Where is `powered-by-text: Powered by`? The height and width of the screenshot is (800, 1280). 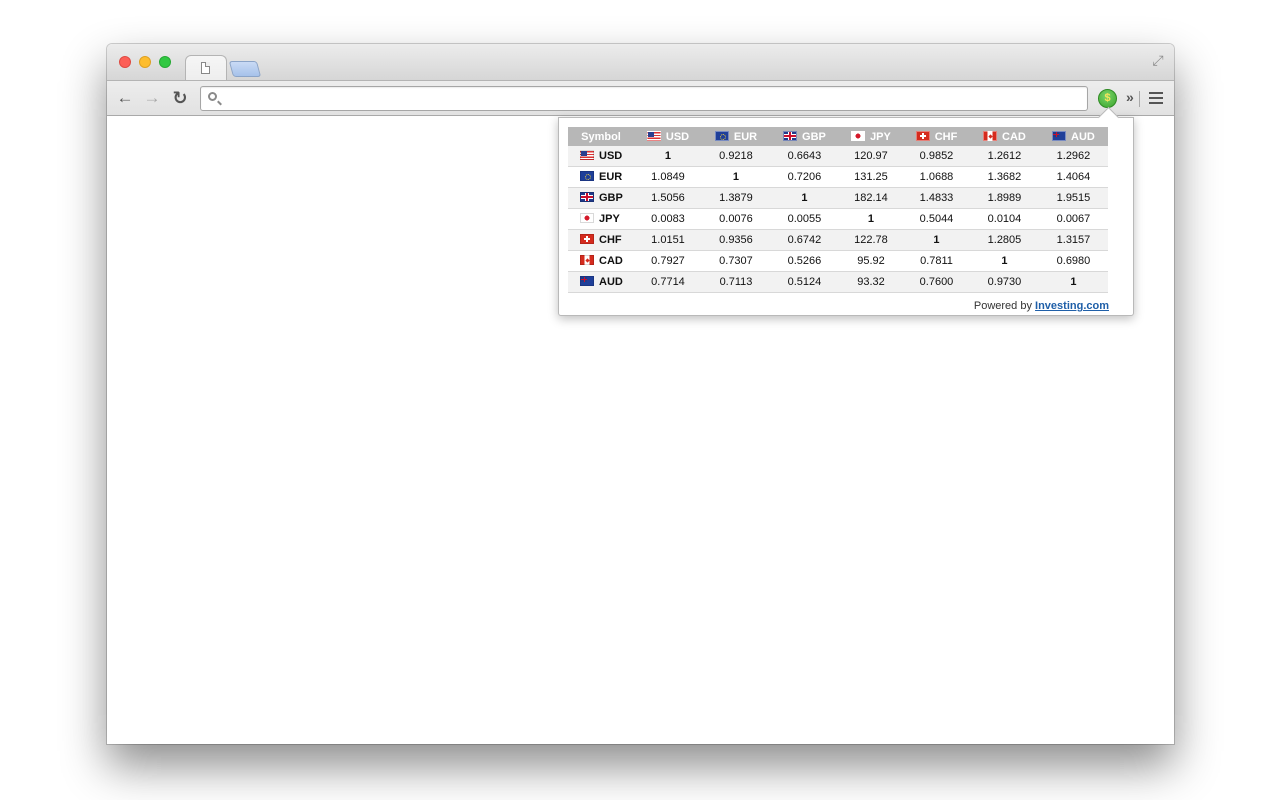
powered-by-text: Powered by is located at coordinates (1002, 306).